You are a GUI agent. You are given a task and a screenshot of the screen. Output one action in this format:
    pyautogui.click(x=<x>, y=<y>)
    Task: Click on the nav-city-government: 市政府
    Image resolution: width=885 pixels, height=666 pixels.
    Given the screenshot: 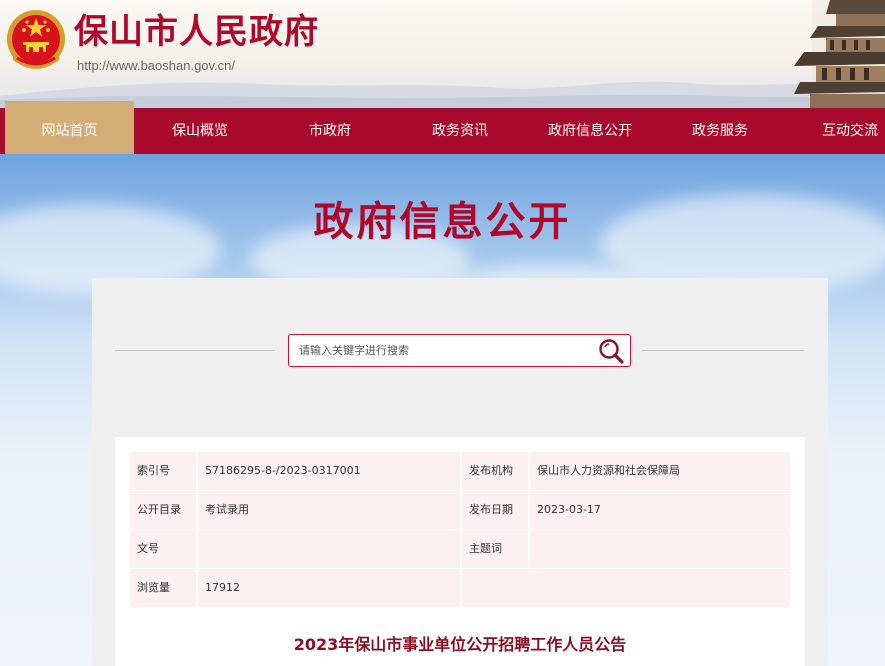 What is the action you would take?
    pyautogui.click(x=330, y=131)
    